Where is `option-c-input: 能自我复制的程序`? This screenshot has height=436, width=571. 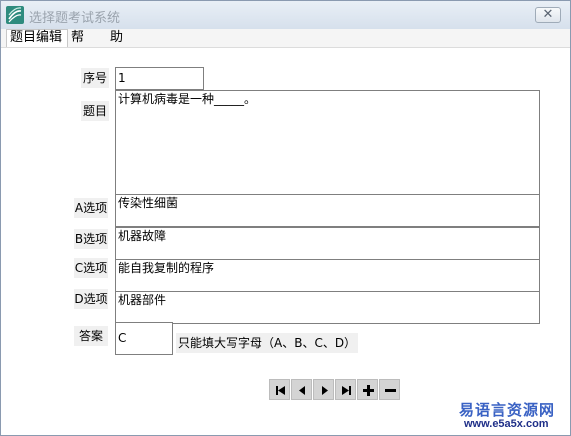 option-c-input: 能自我复制的程序 is located at coordinates (327, 275).